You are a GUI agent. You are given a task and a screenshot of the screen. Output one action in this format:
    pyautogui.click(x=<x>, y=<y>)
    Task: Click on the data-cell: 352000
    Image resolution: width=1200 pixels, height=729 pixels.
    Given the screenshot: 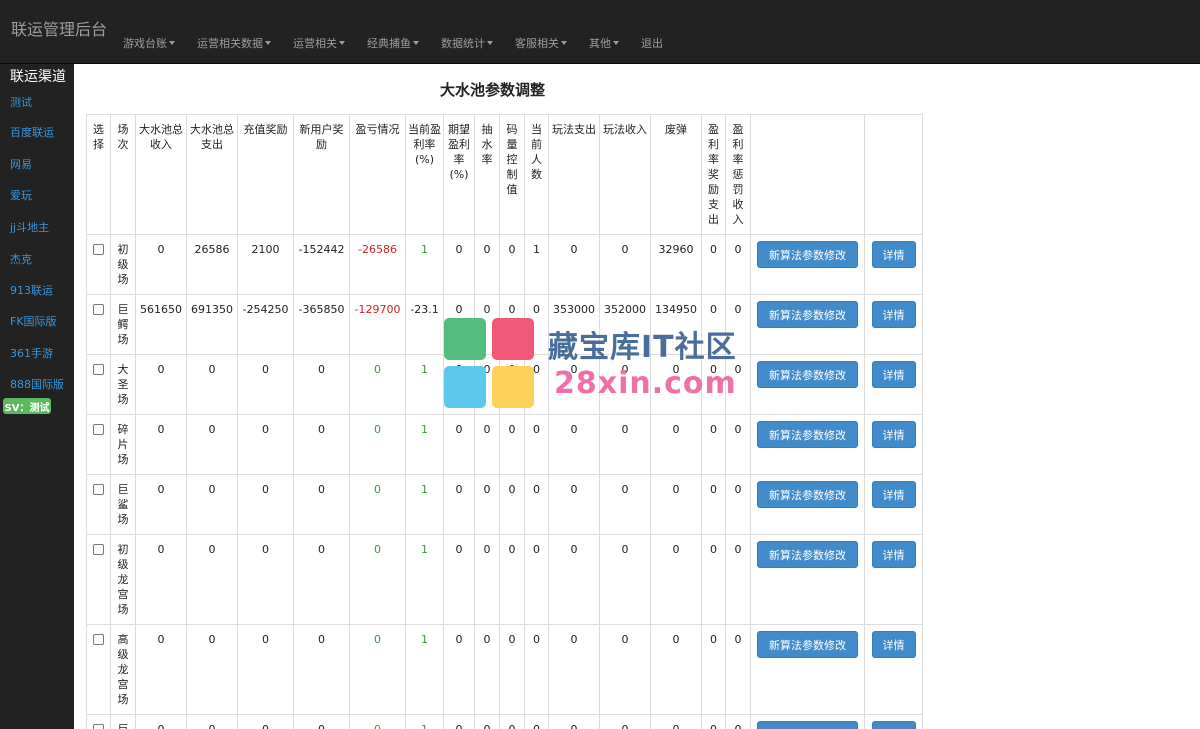 What is the action you would take?
    pyautogui.click(x=625, y=324)
    